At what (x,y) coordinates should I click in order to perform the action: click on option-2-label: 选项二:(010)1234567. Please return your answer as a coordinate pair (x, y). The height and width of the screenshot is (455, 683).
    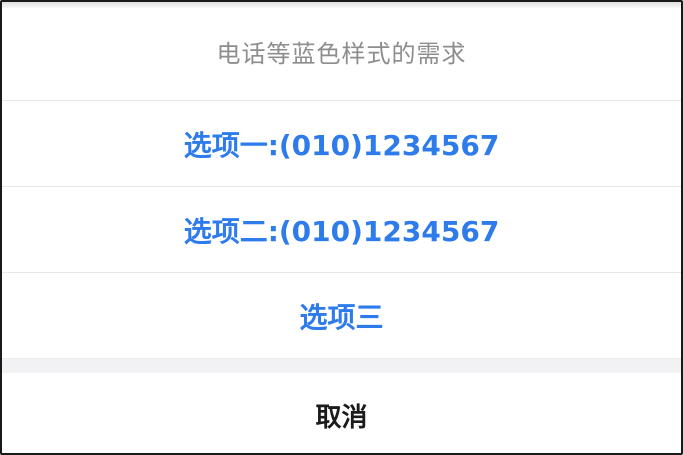
    Looking at the image, I should click on (341, 231).